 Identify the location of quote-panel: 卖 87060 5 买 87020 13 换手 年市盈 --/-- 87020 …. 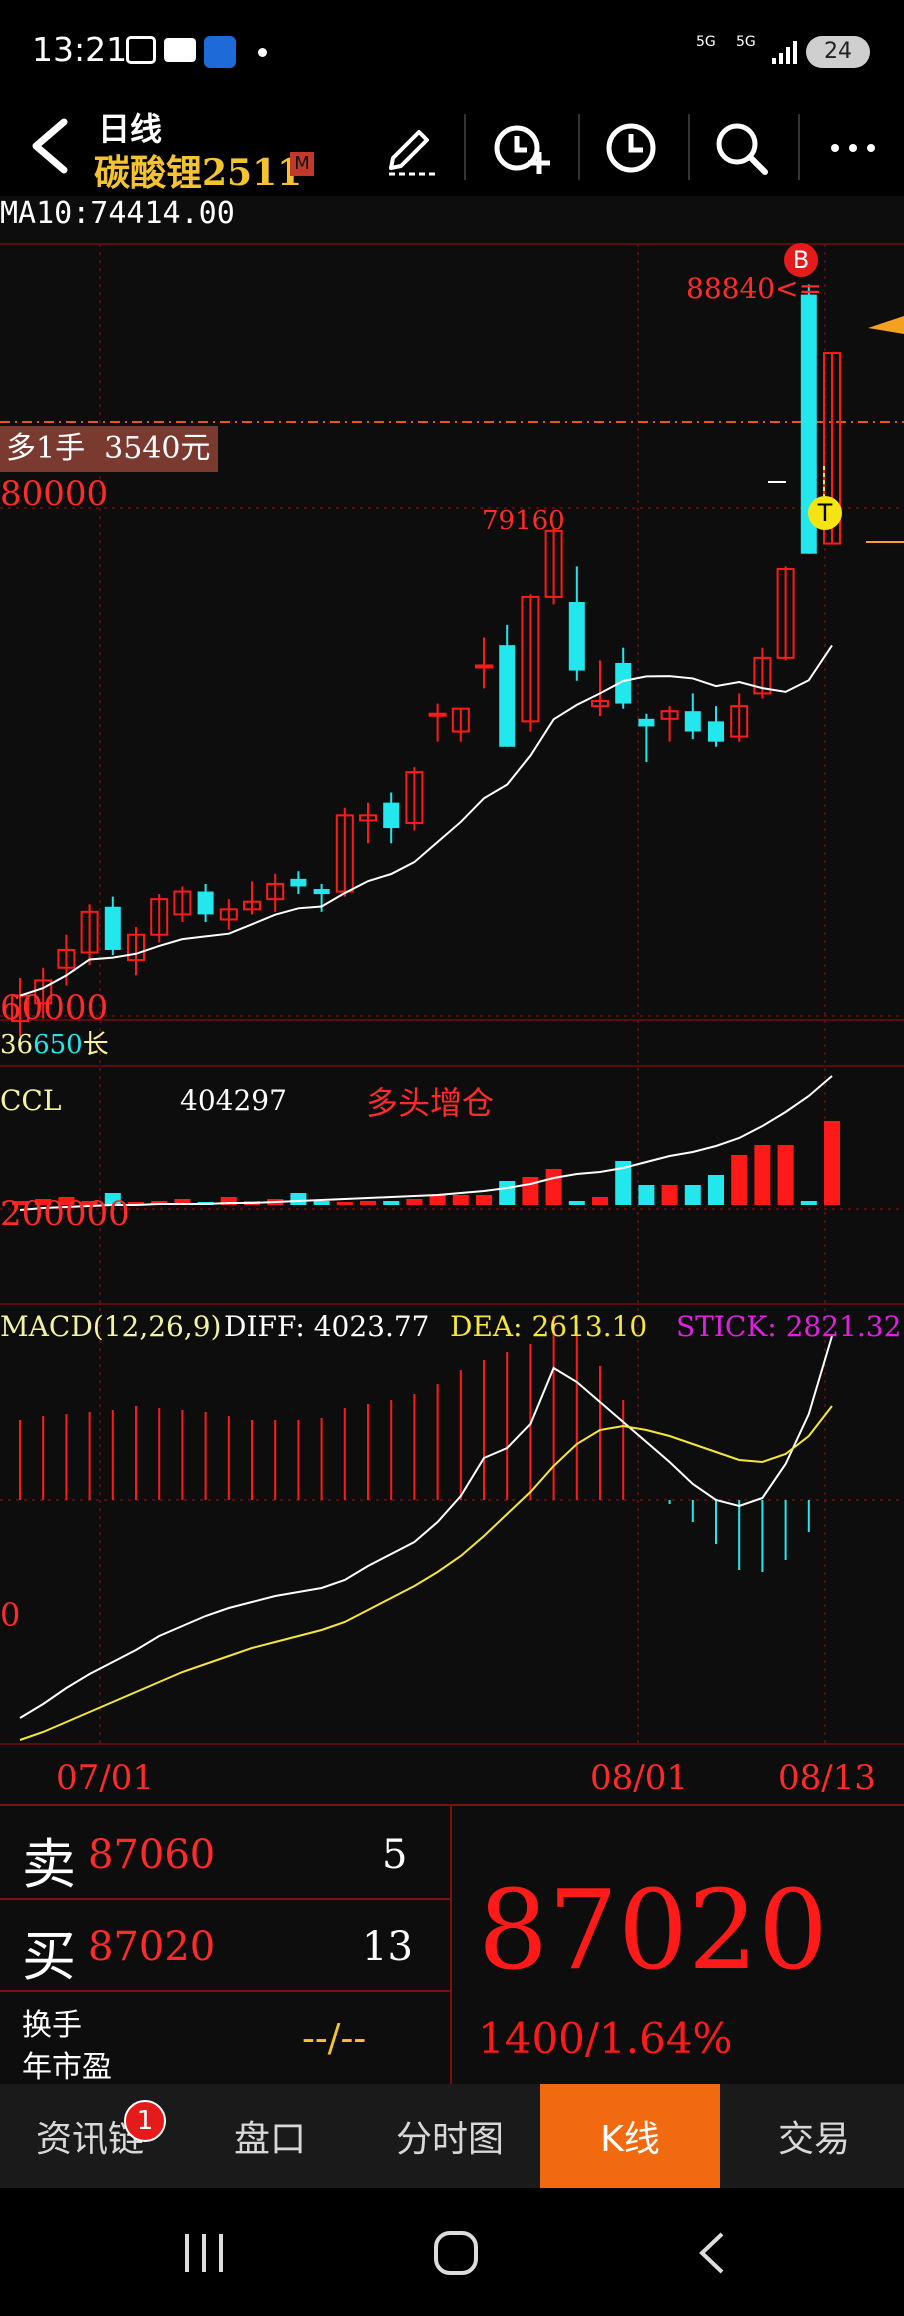
(452, 1945).